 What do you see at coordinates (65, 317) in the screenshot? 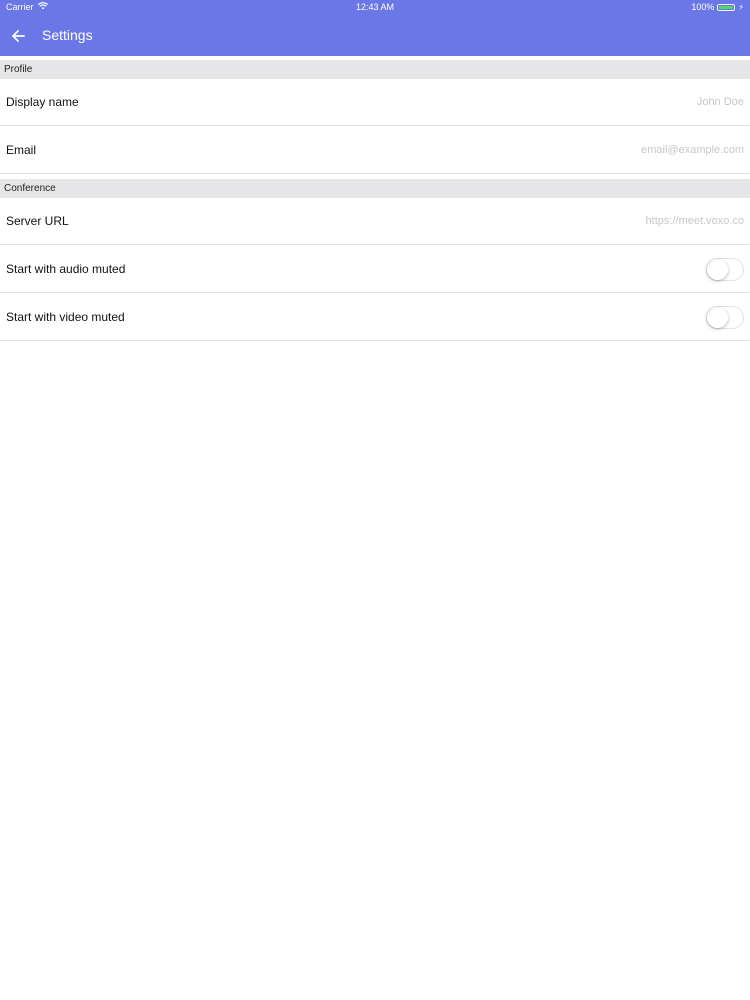
I see `video-muted-label: Start with video muted` at bounding box center [65, 317].